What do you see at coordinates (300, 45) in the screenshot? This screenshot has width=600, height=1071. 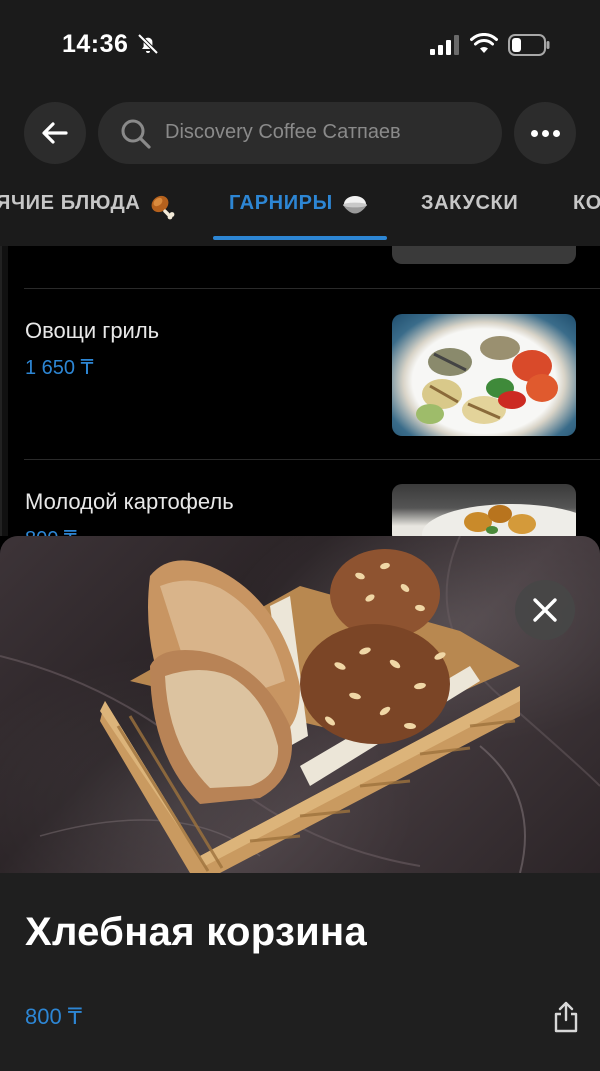 I see `status-bar: 14:36` at bounding box center [300, 45].